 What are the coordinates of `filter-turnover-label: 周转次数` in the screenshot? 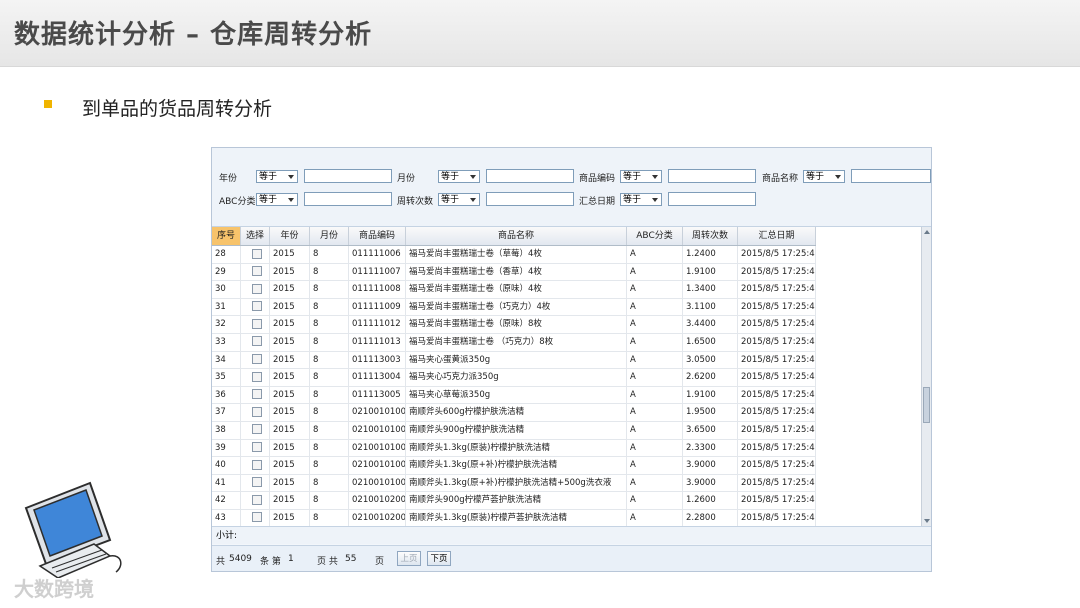 It's located at (415, 202).